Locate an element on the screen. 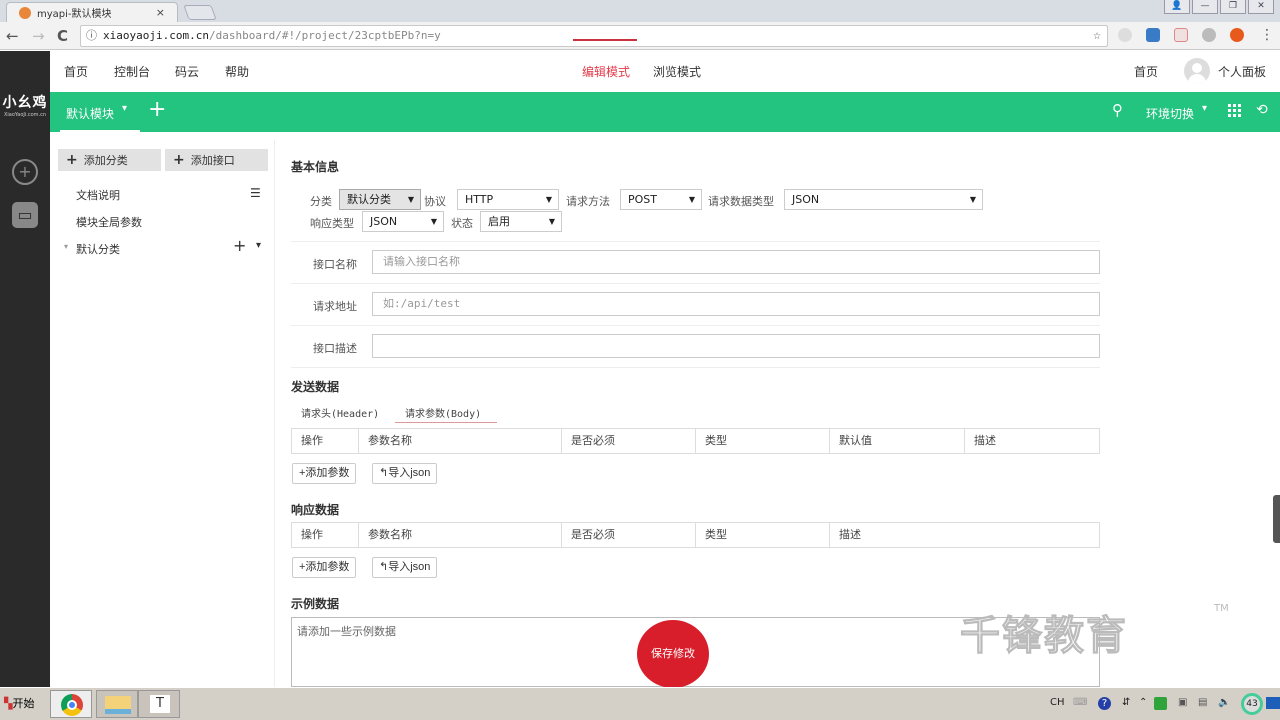  status-select: 启用 ▼ is located at coordinates (521, 221).